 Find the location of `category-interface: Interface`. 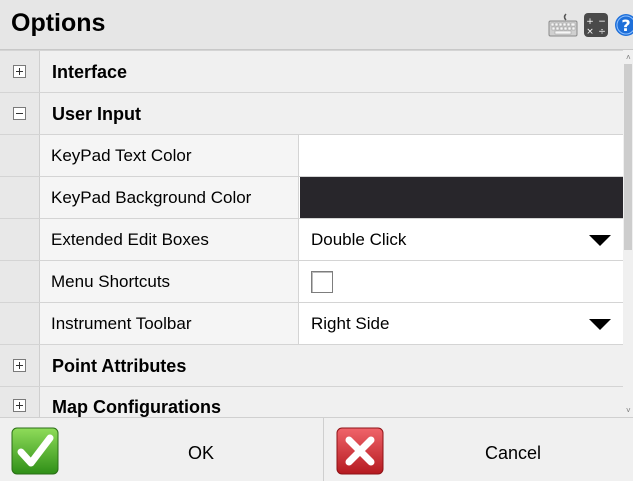

category-interface: Interface is located at coordinates (311, 72).